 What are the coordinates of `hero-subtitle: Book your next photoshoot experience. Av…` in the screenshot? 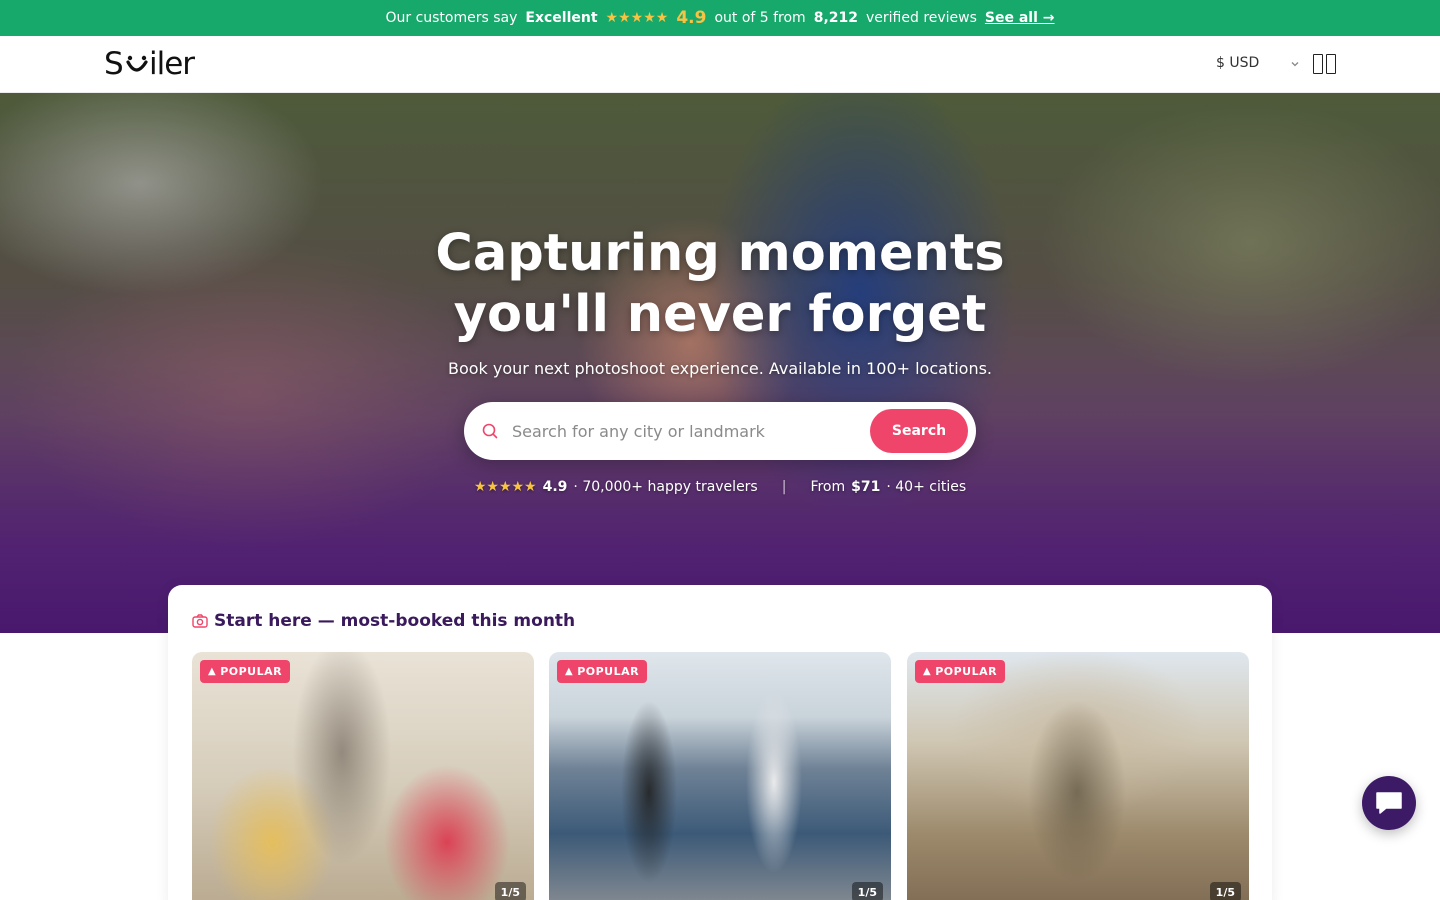 It's located at (720, 368).